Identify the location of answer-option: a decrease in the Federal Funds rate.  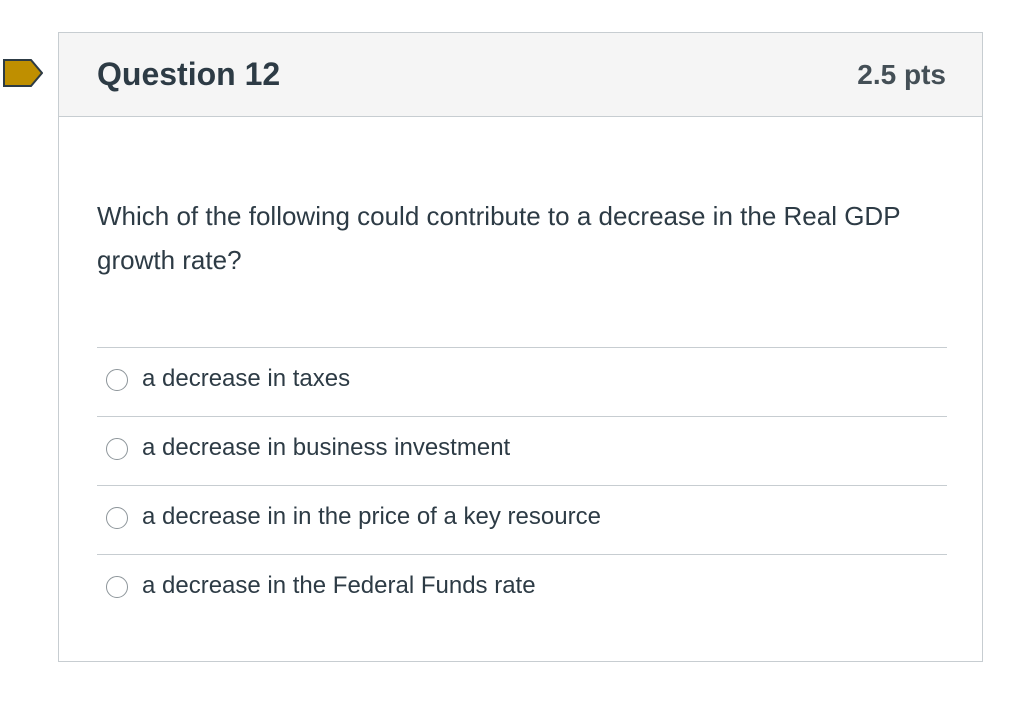
(522, 588).